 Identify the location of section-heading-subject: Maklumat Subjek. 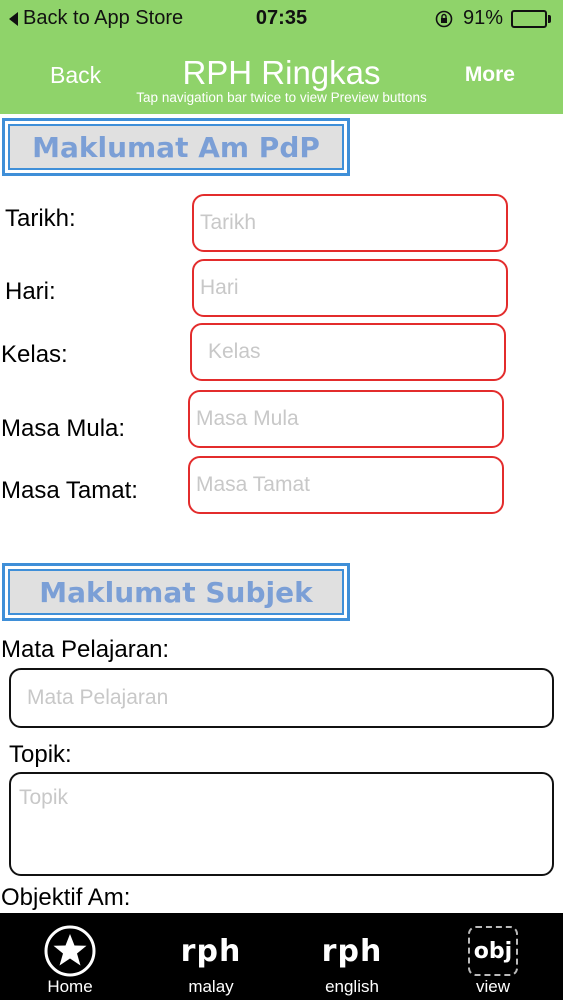
(176, 592).